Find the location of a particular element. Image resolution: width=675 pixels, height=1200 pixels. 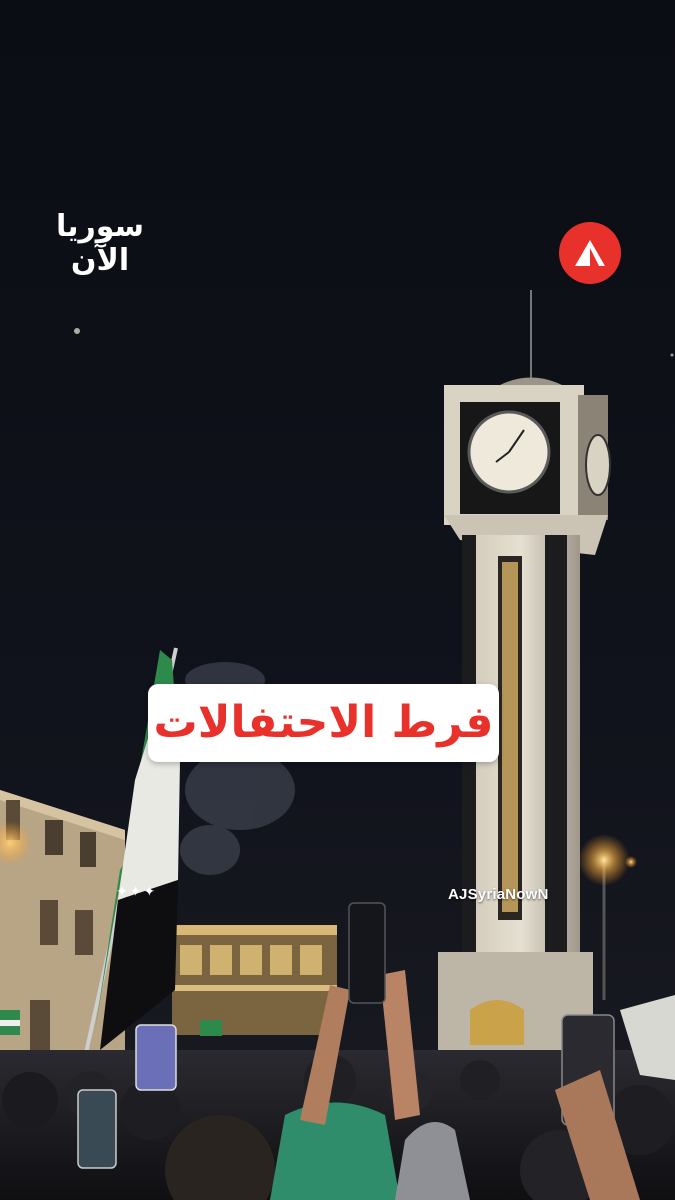

middle-building is located at coordinates (254, 980).